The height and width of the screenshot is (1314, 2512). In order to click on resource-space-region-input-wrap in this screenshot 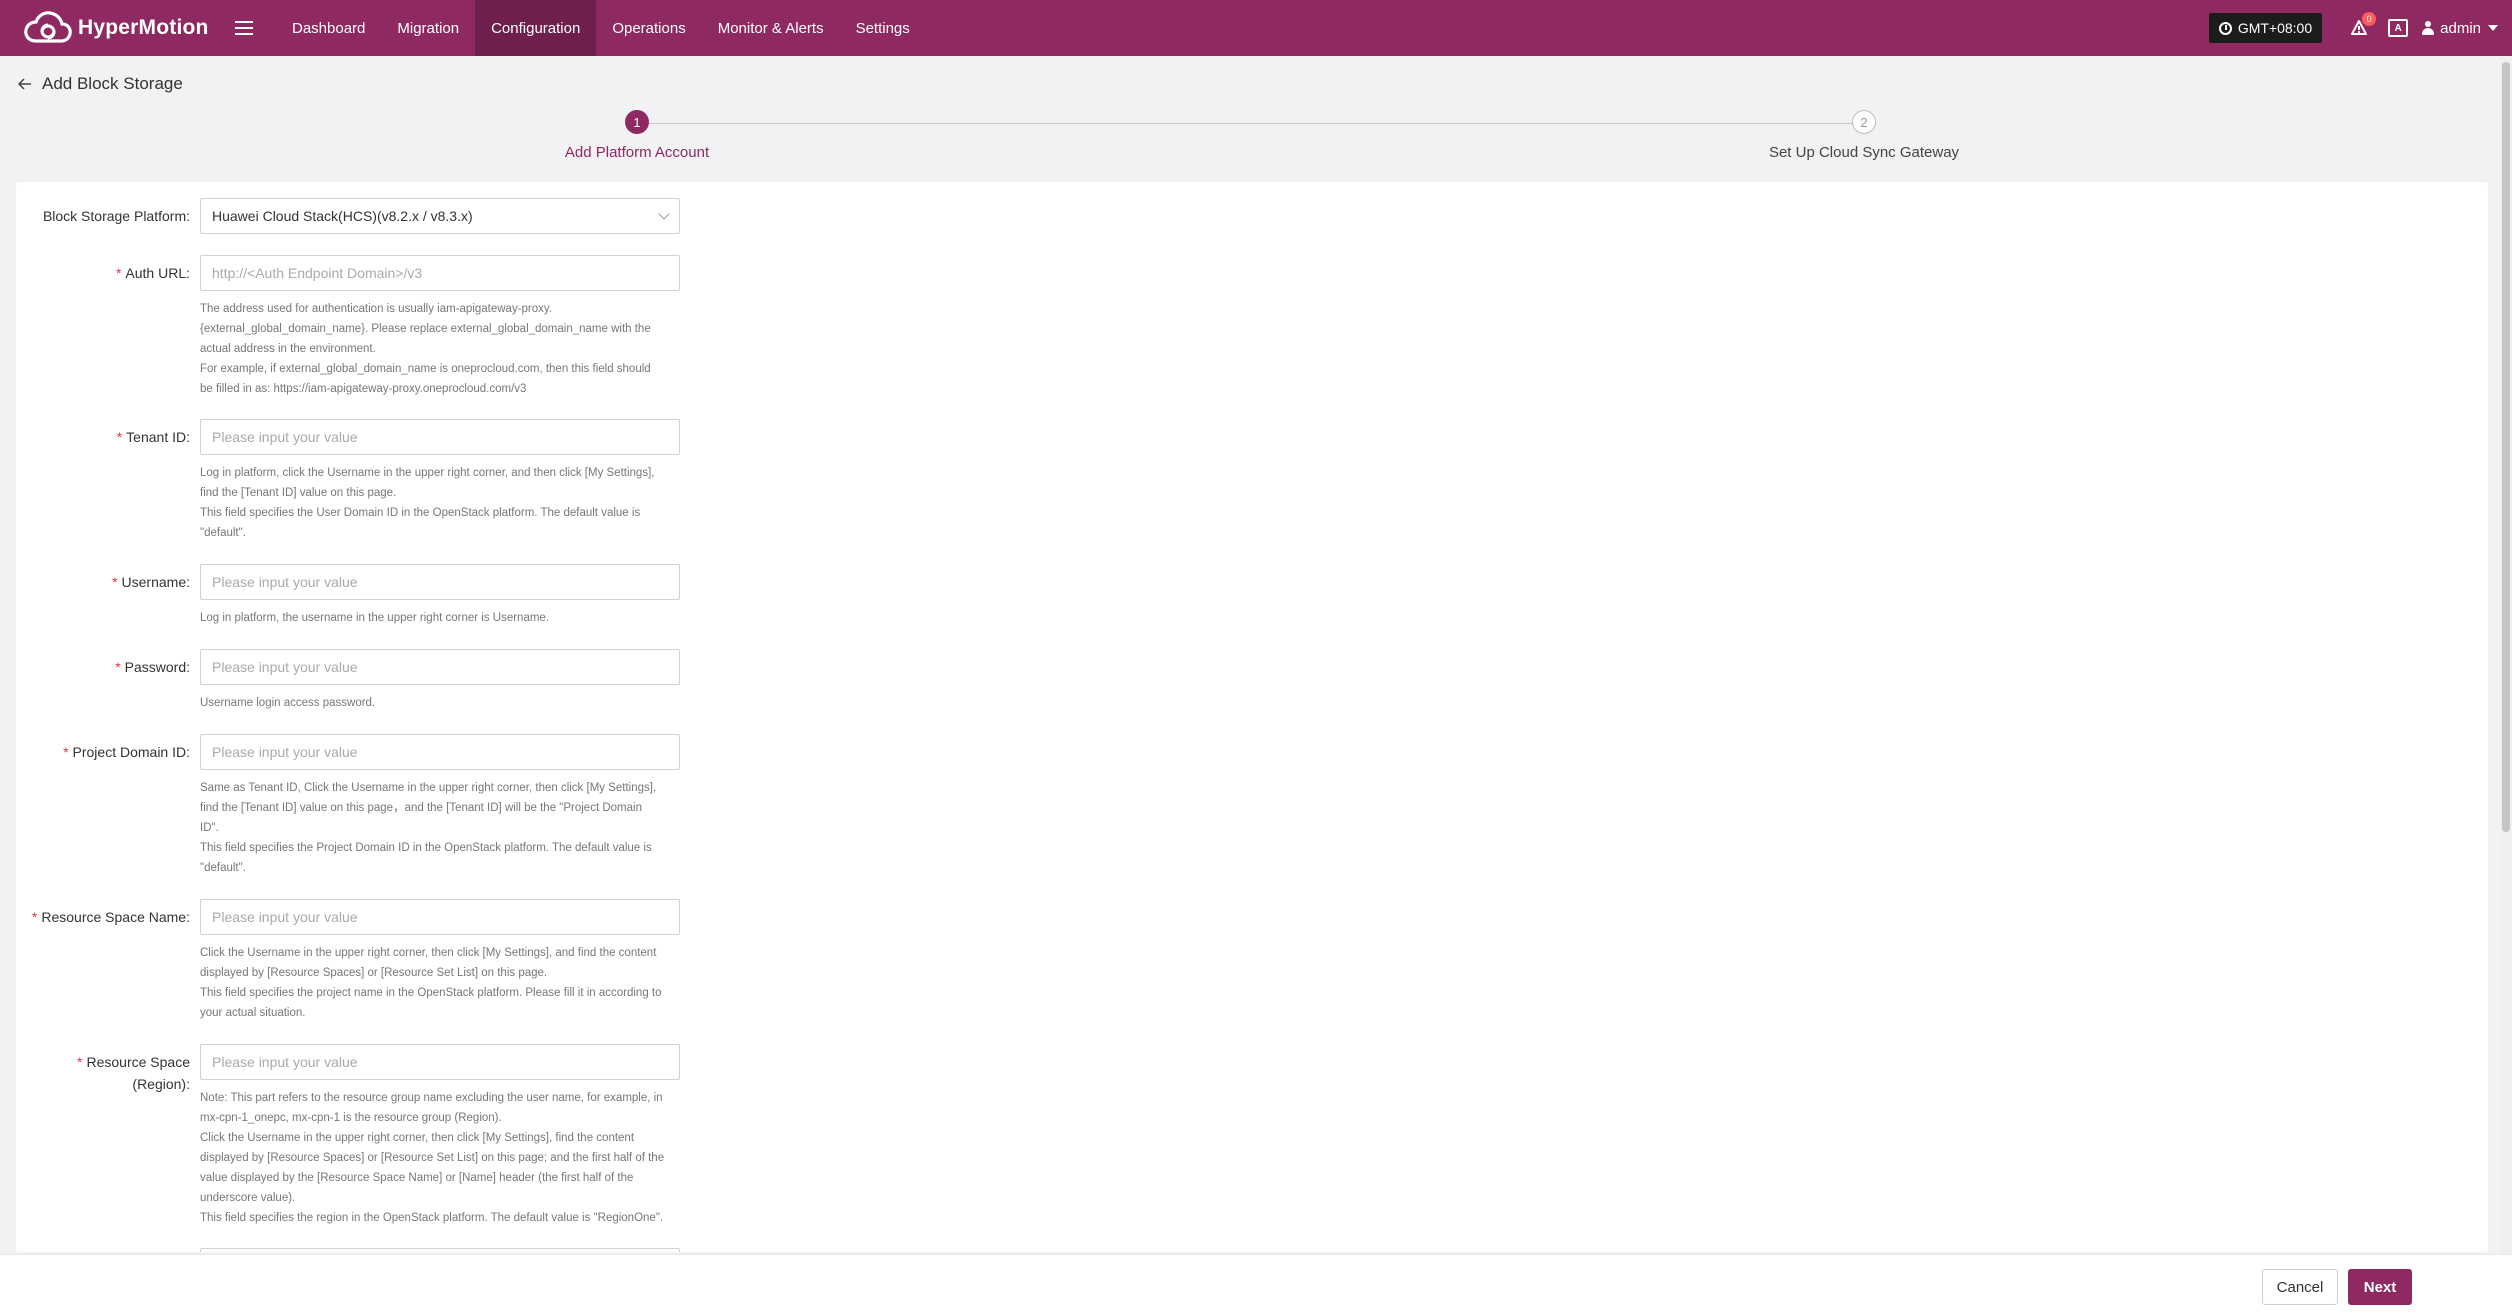, I will do `click(440, 1062)`.